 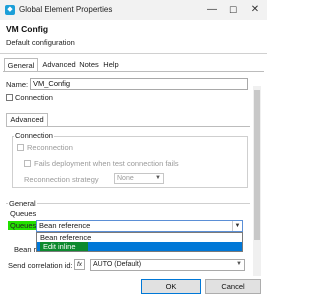 What do you see at coordinates (255, 10) in the screenshot?
I see `close-icon: ✕` at bounding box center [255, 10].